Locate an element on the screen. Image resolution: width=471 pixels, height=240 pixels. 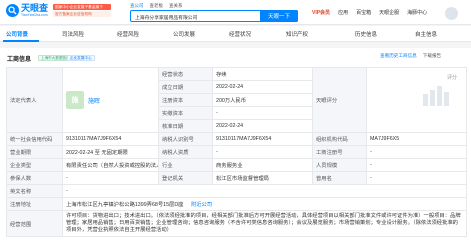
tab-judicial-risk: 司法风险 is located at coordinates (73, 34).